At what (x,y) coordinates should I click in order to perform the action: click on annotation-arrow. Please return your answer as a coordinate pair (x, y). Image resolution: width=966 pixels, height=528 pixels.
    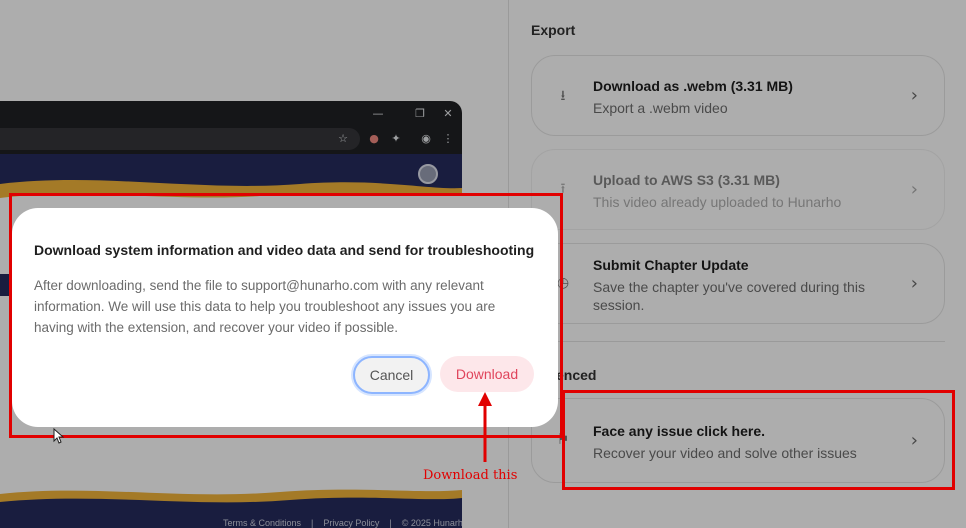
    Looking at the image, I should click on (485, 427).